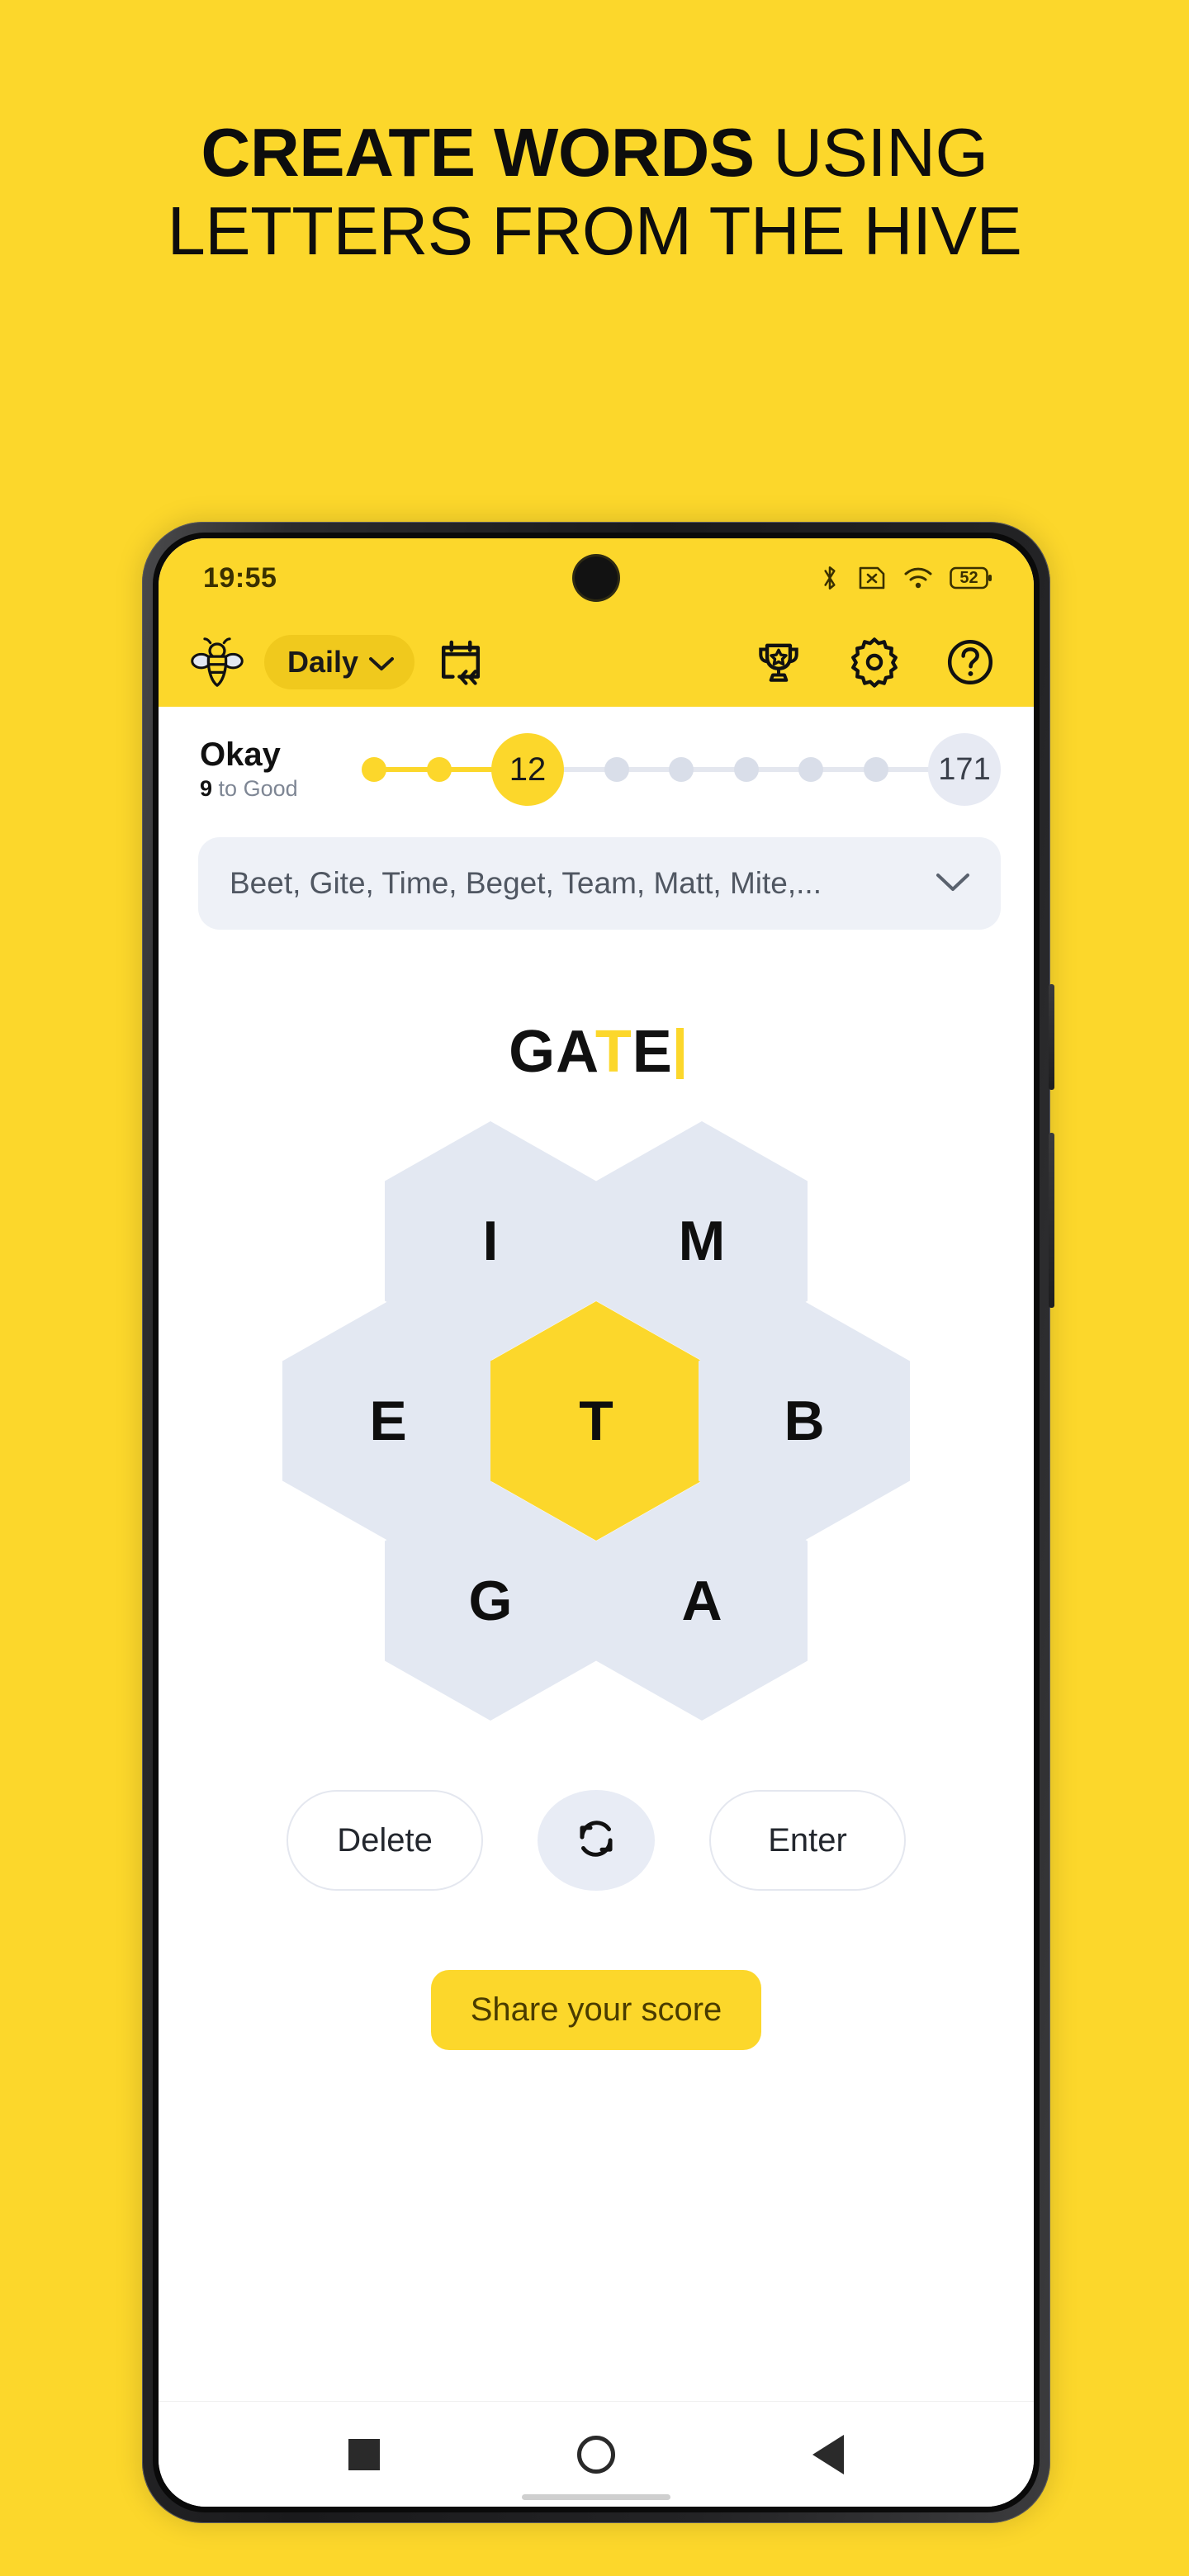 The width and height of the screenshot is (1189, 2576). What do you see at coordinates (217, 662) in the screenshot?
I see `bee-icon` at bounding box center [217, 662].